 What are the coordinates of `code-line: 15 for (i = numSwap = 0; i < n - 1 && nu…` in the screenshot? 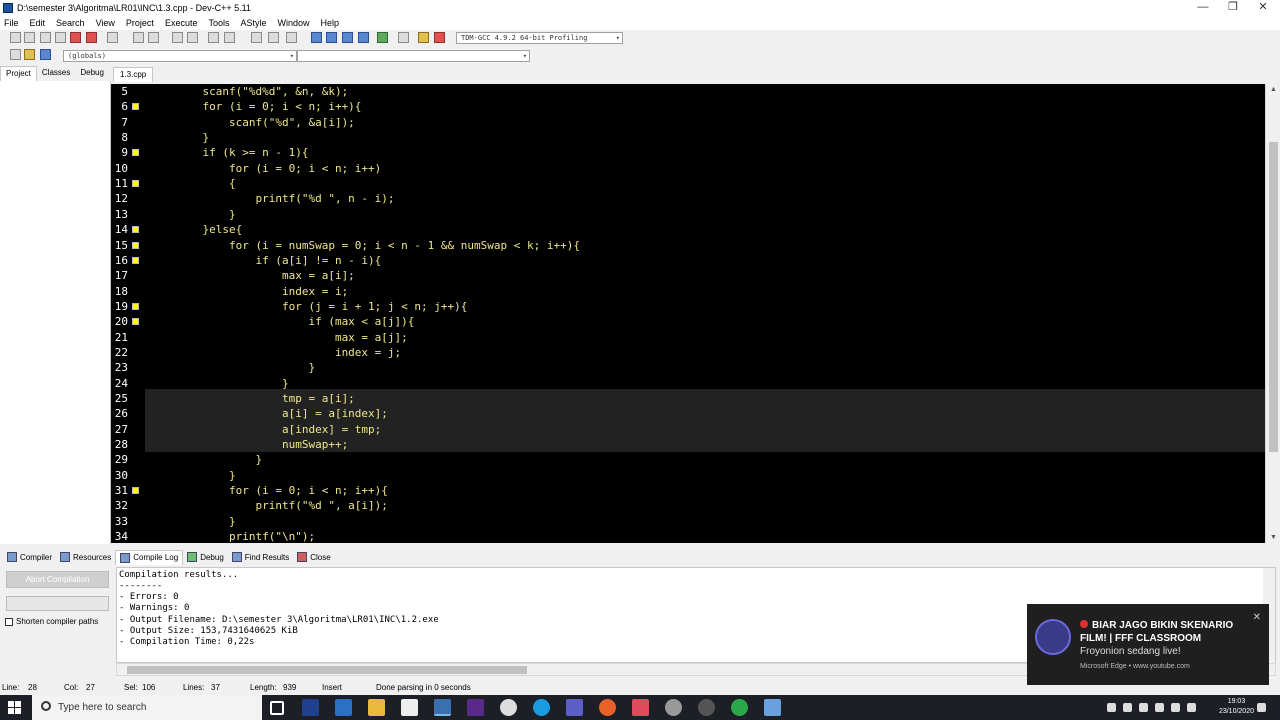 It's located at (688, 245).